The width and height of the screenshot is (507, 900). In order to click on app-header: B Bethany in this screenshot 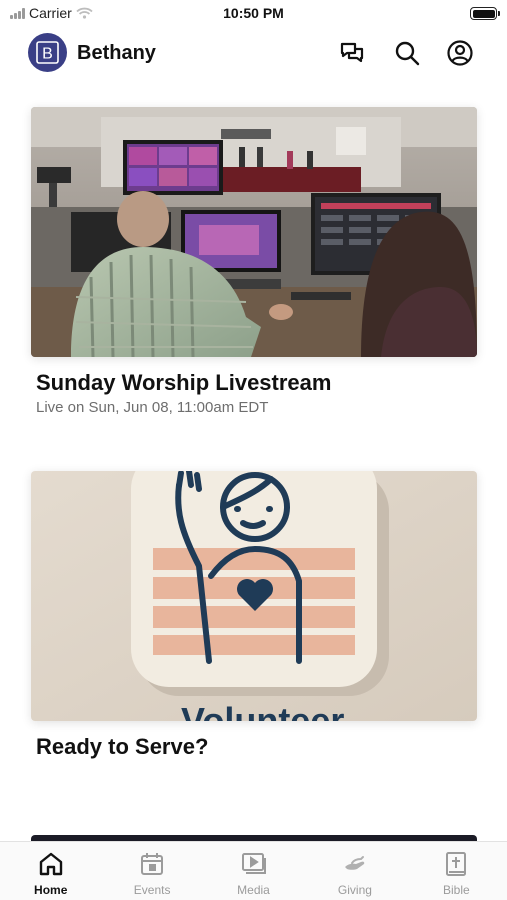, I will do `click(253, 53)`.